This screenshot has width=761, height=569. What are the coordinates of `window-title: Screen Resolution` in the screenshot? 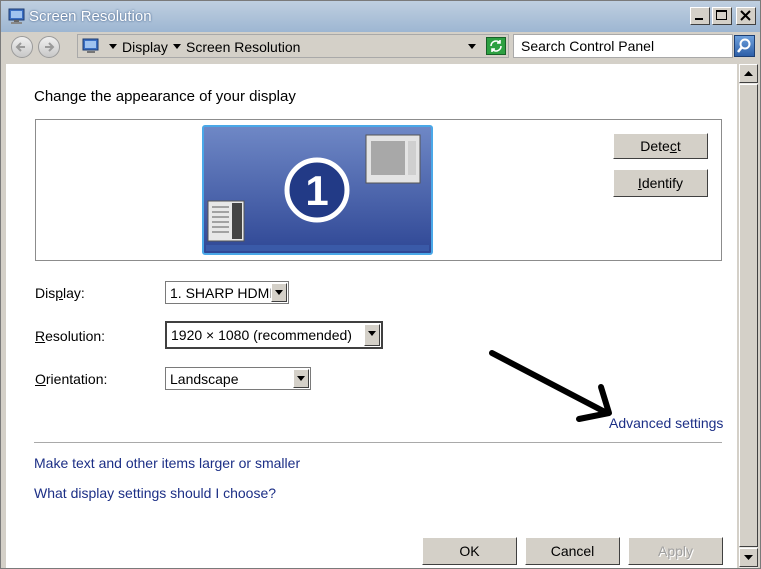 It's located at (90, 16).